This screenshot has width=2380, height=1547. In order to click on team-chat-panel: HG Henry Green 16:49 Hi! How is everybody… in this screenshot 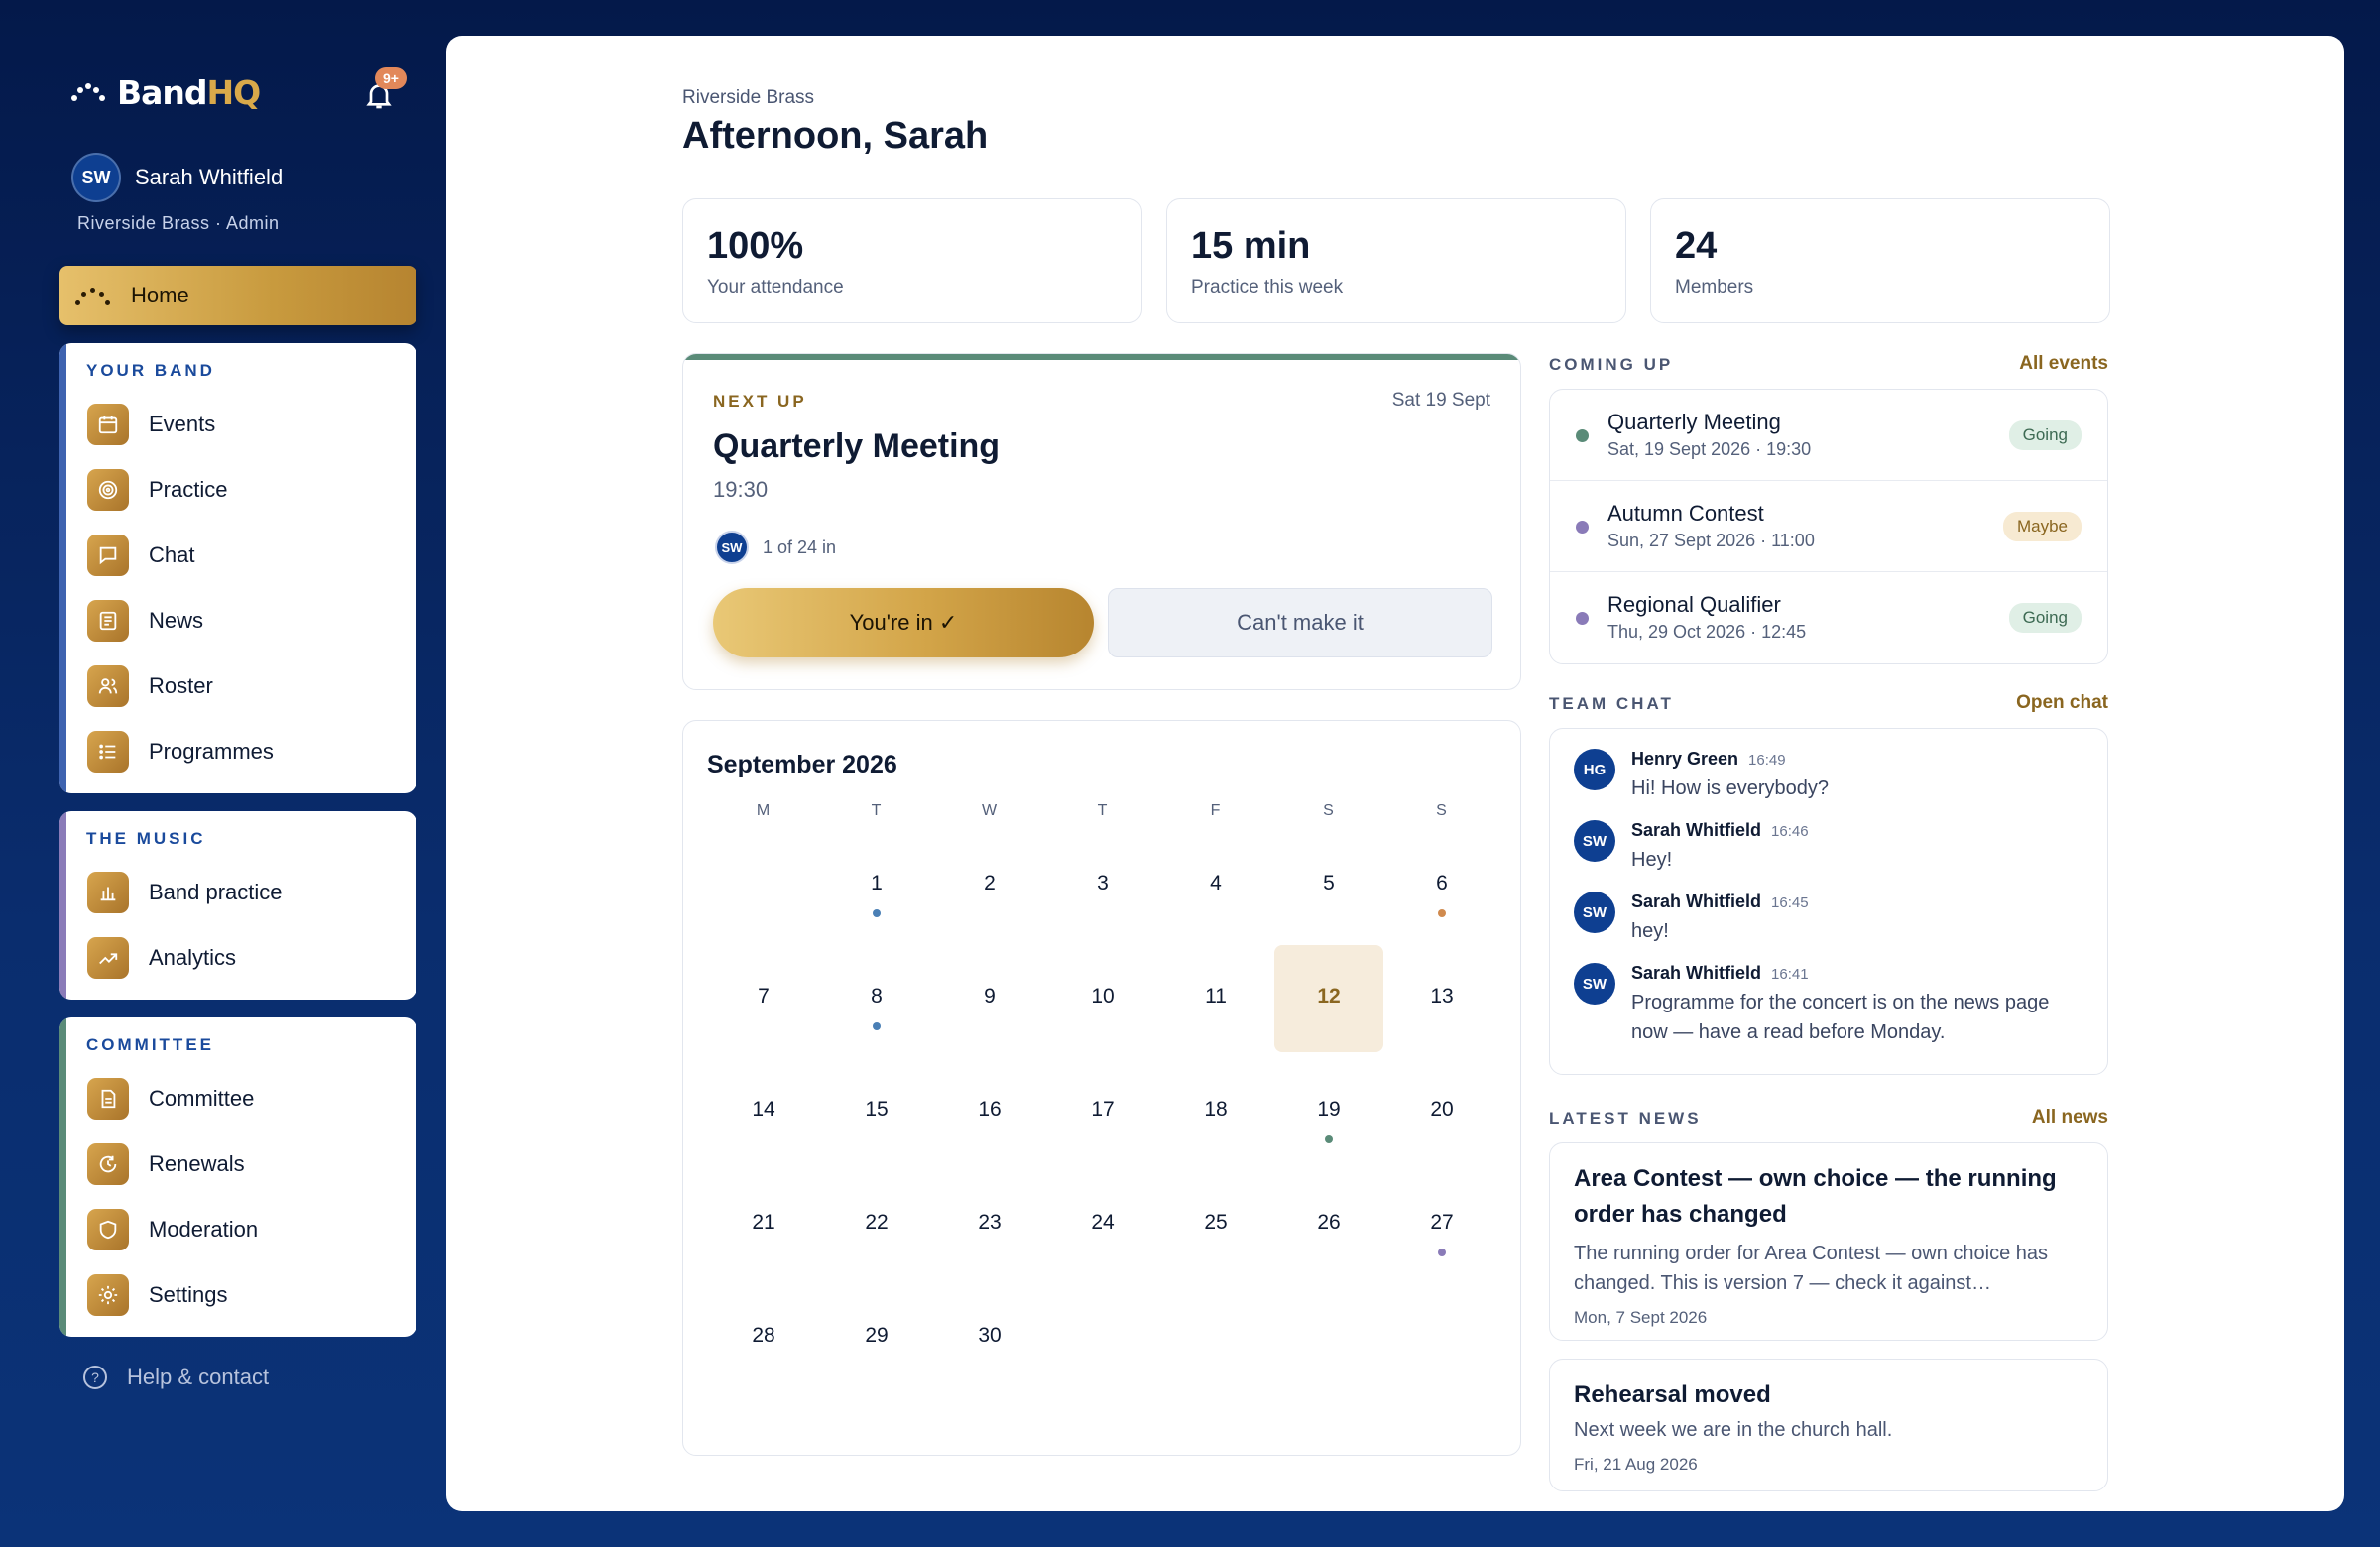, I will do `click(1828, 901)`.